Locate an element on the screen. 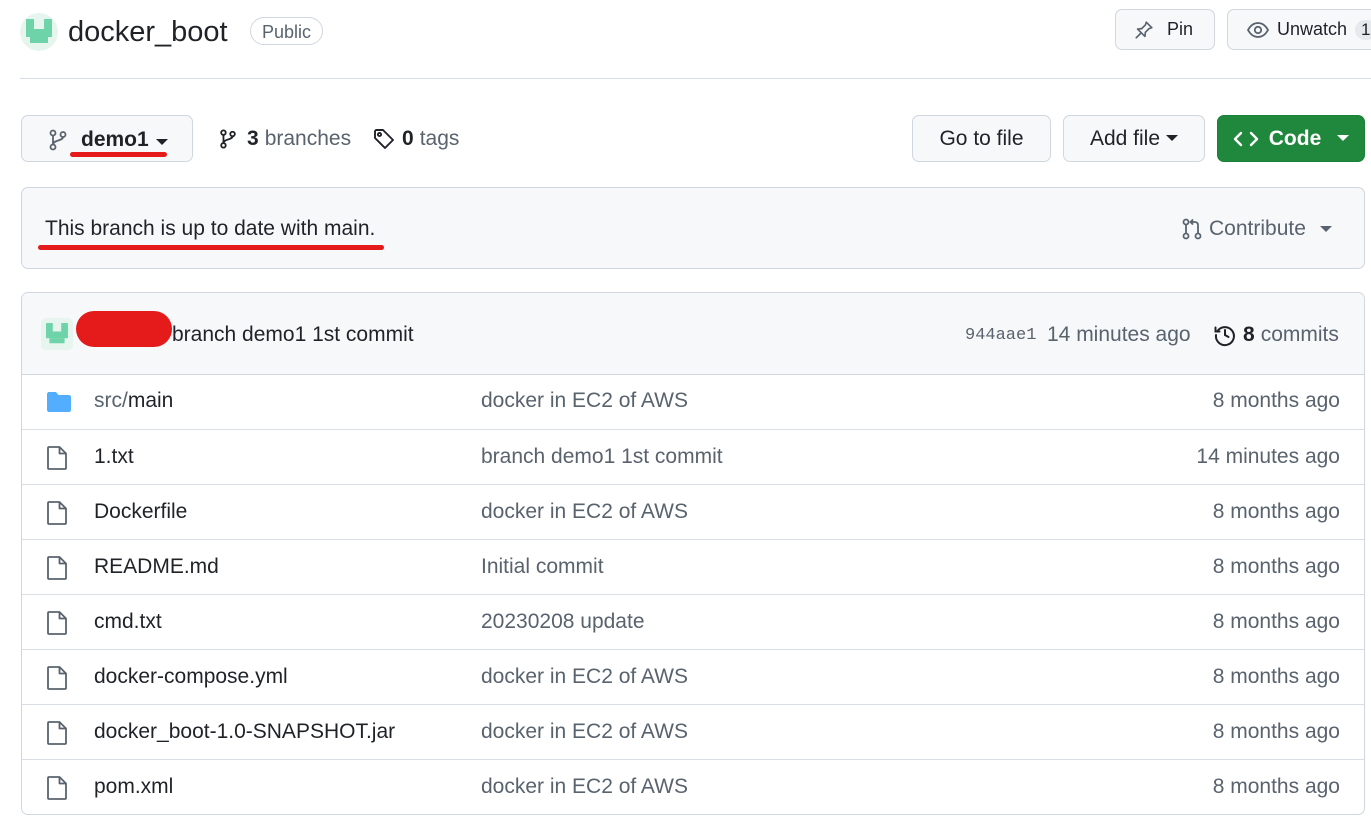 The height and width of the screenshot is (829, 1371). file-name-text: README.md is located at coordinates (156, 566).